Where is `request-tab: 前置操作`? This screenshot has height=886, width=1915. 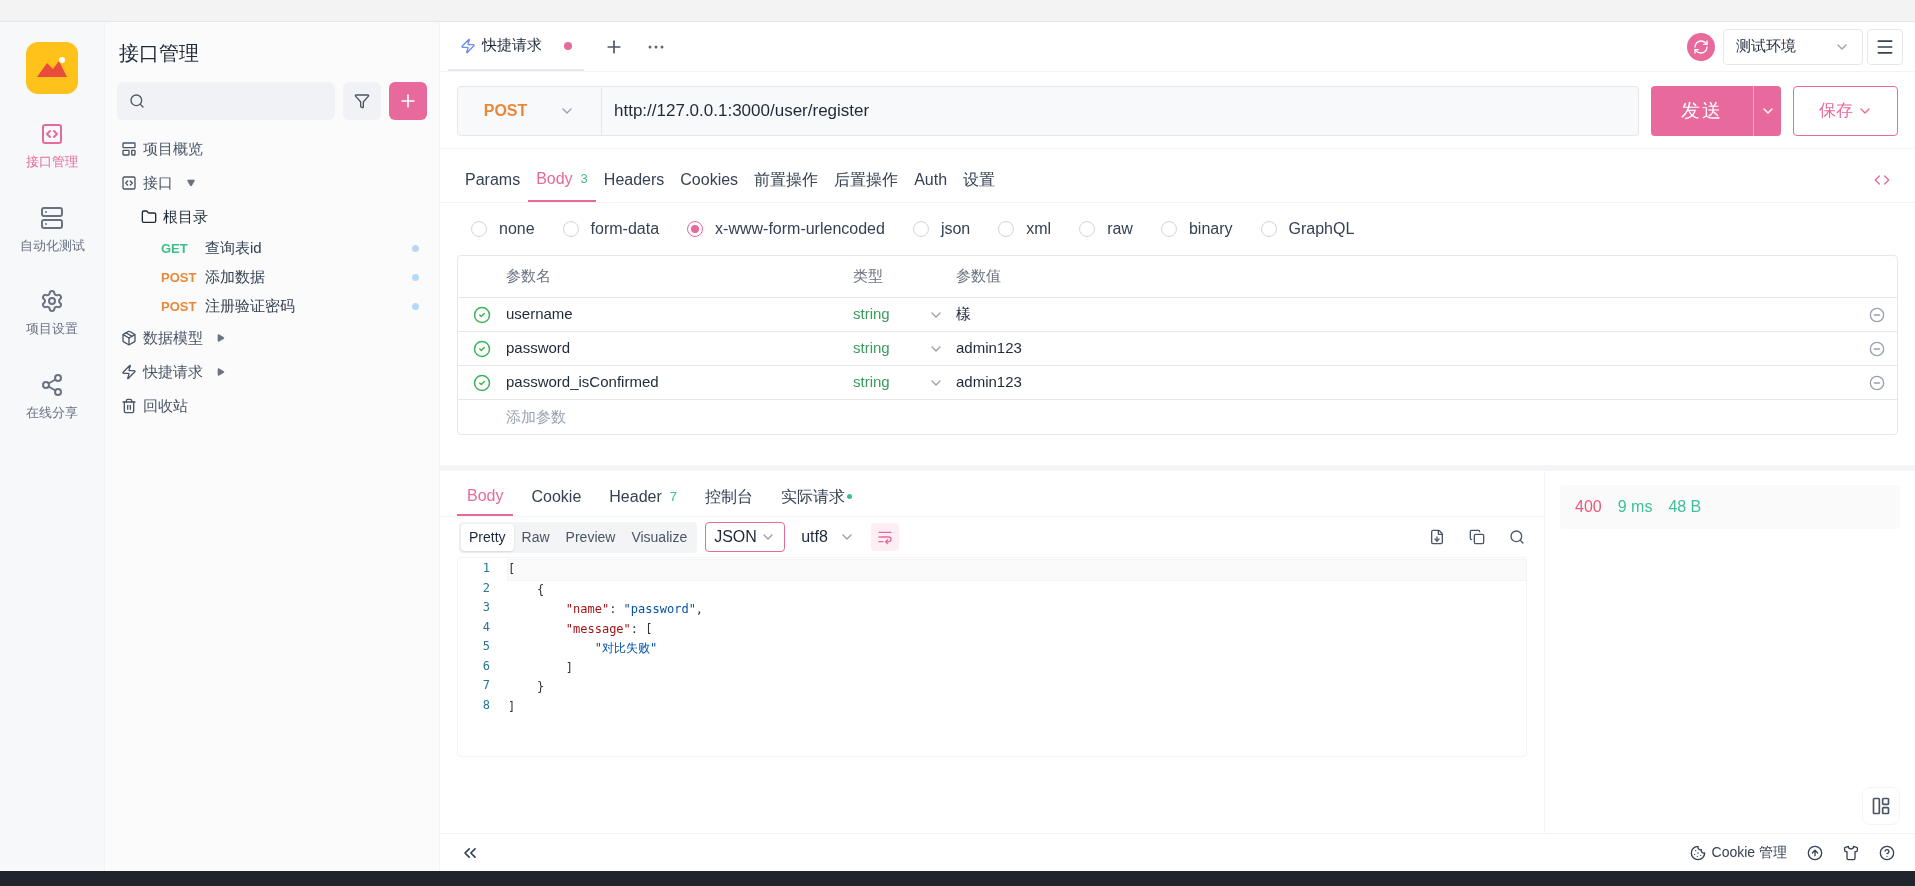 request-tab: 前置操作 is located at coordinates (786, 179).